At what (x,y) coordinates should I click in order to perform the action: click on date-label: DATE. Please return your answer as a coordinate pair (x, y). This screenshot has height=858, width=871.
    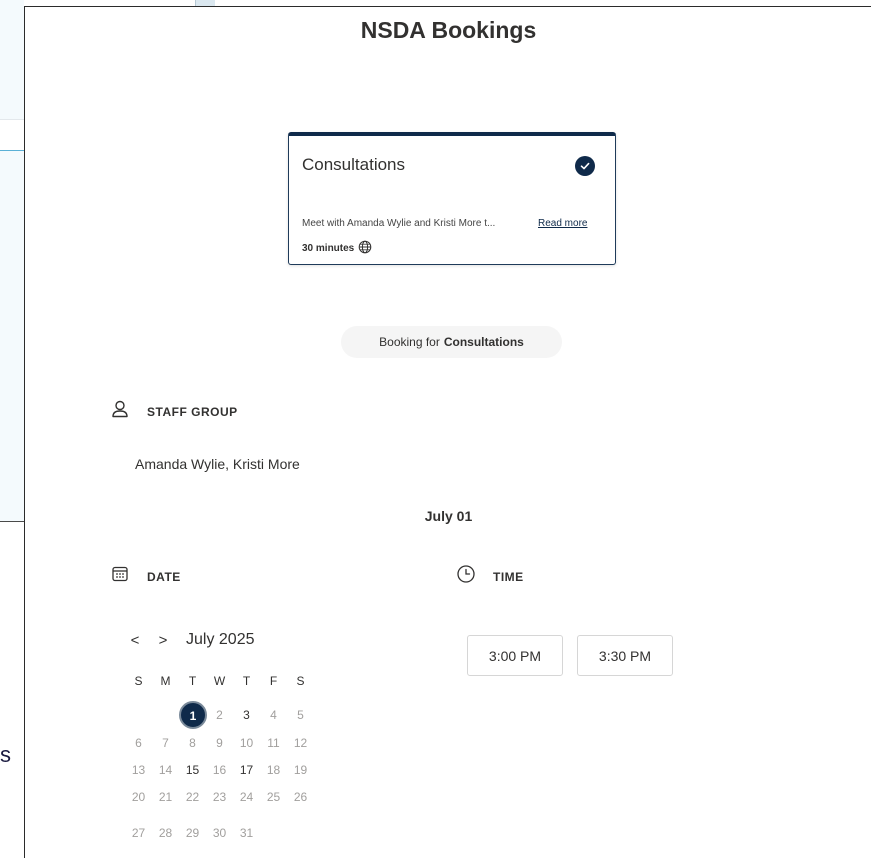
    Looking at the image, I should click on (164, 577).